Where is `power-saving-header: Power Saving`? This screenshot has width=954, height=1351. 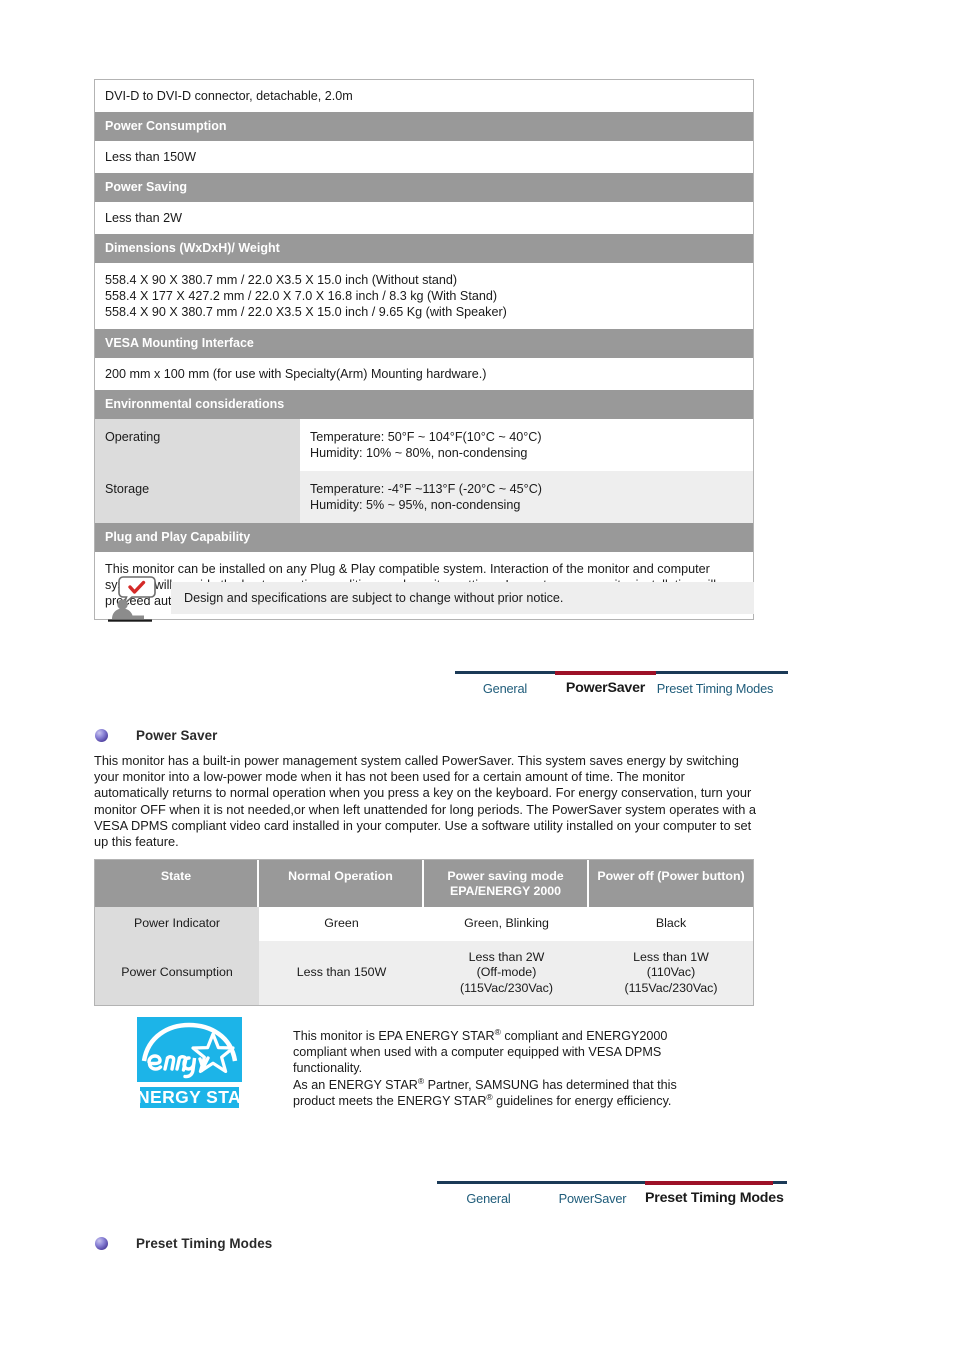 power-saving-header: Power Saving is located at coordinates (424, 187).